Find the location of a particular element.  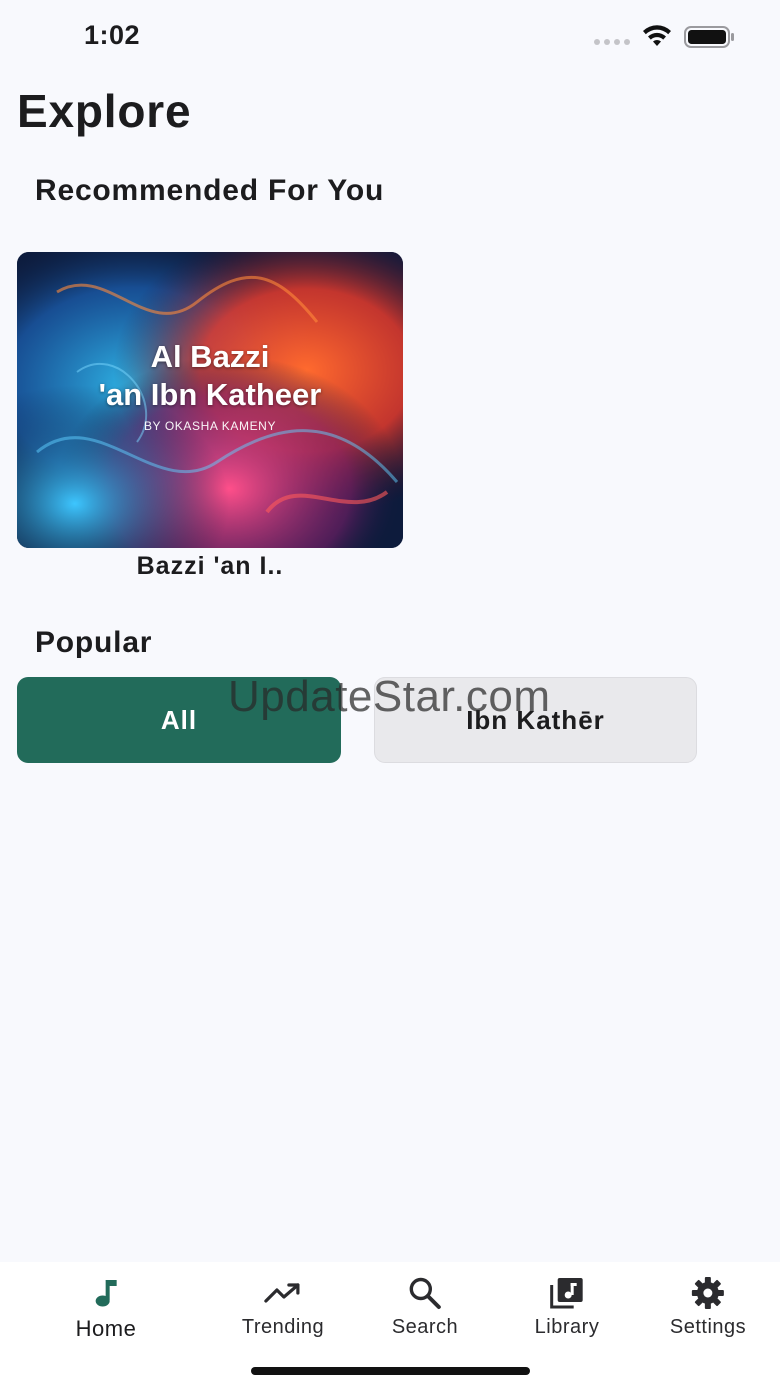

status-time: 1:02 is located at coordinates (112, 35).